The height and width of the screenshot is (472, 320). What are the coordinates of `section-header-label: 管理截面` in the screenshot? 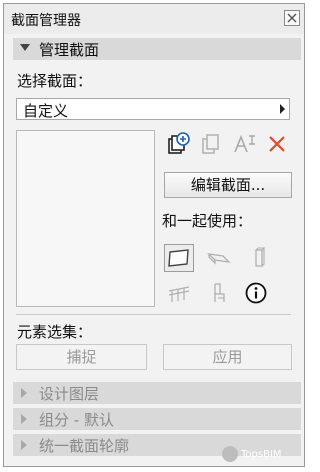 It's located at (69, 50).